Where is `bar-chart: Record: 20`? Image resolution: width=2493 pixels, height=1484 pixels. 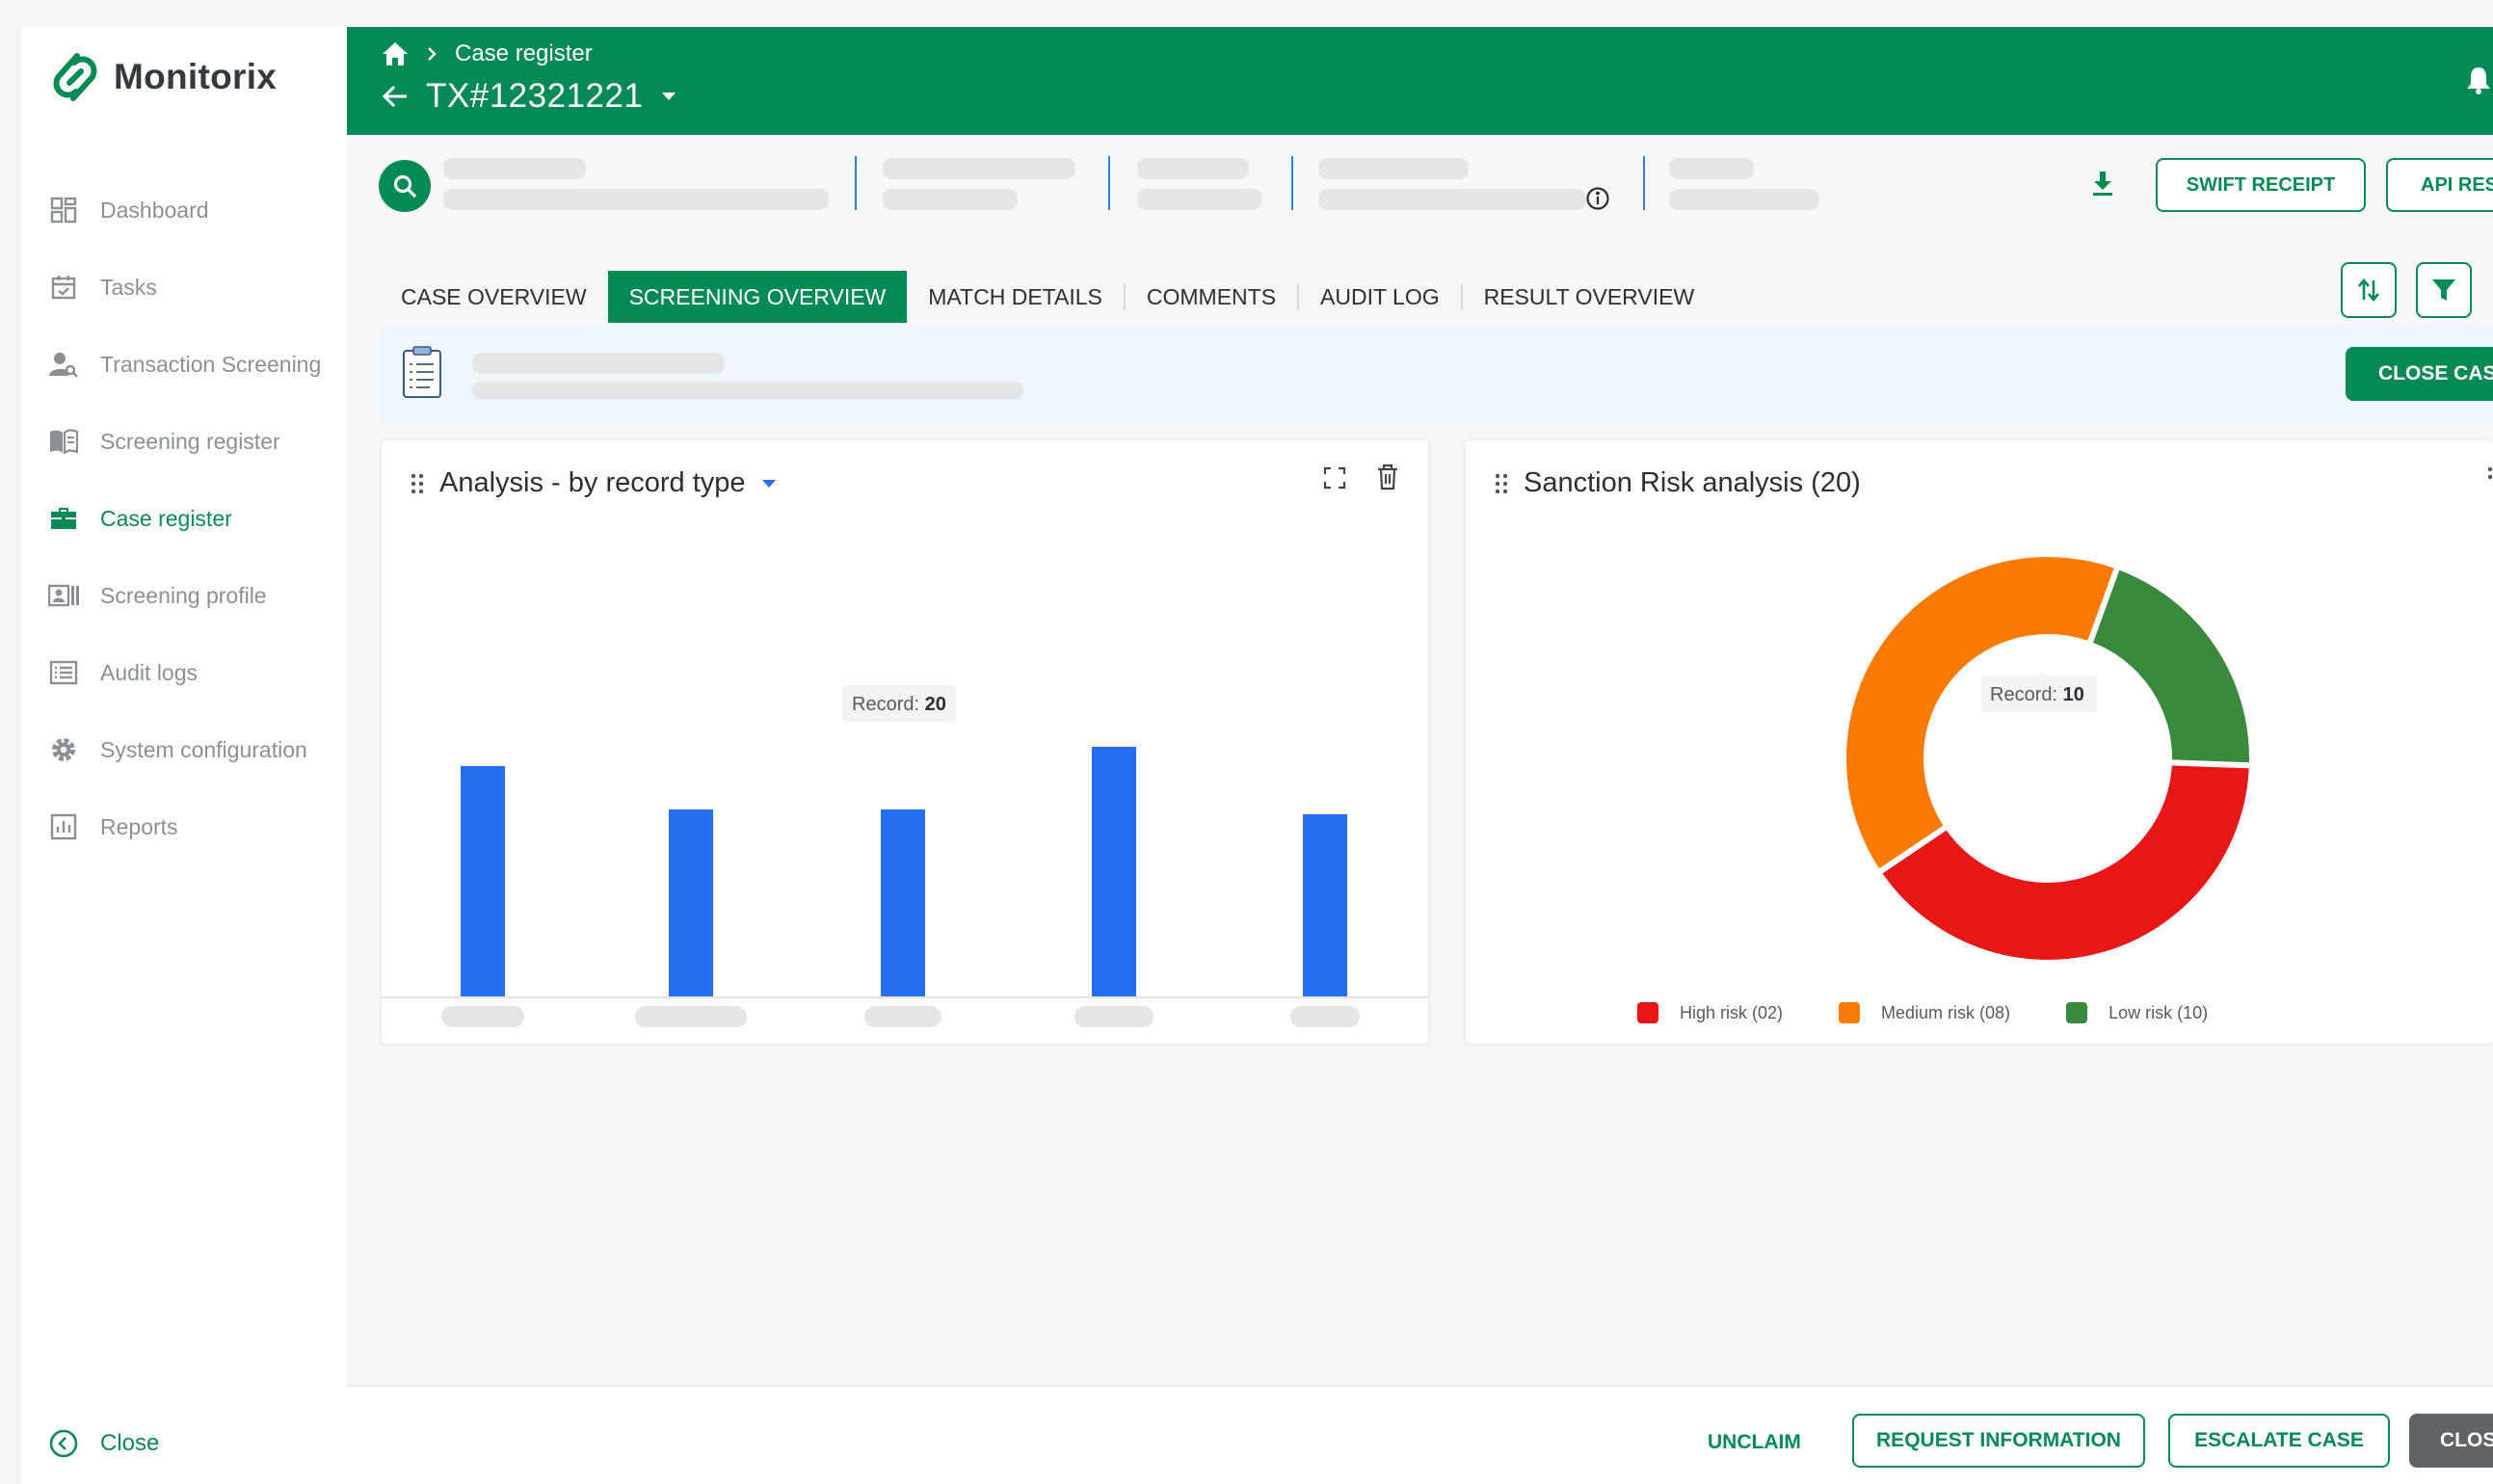 bar-chart: Record: 20 is located at coordinates (905, 856).